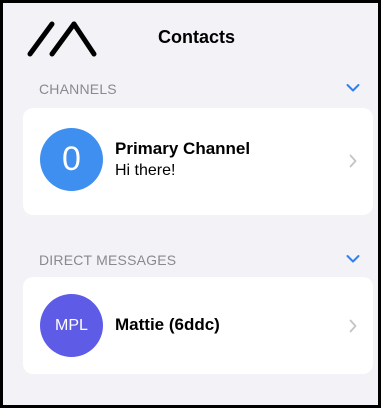  I want to click on page-title: Contacts, so click(196, 37).